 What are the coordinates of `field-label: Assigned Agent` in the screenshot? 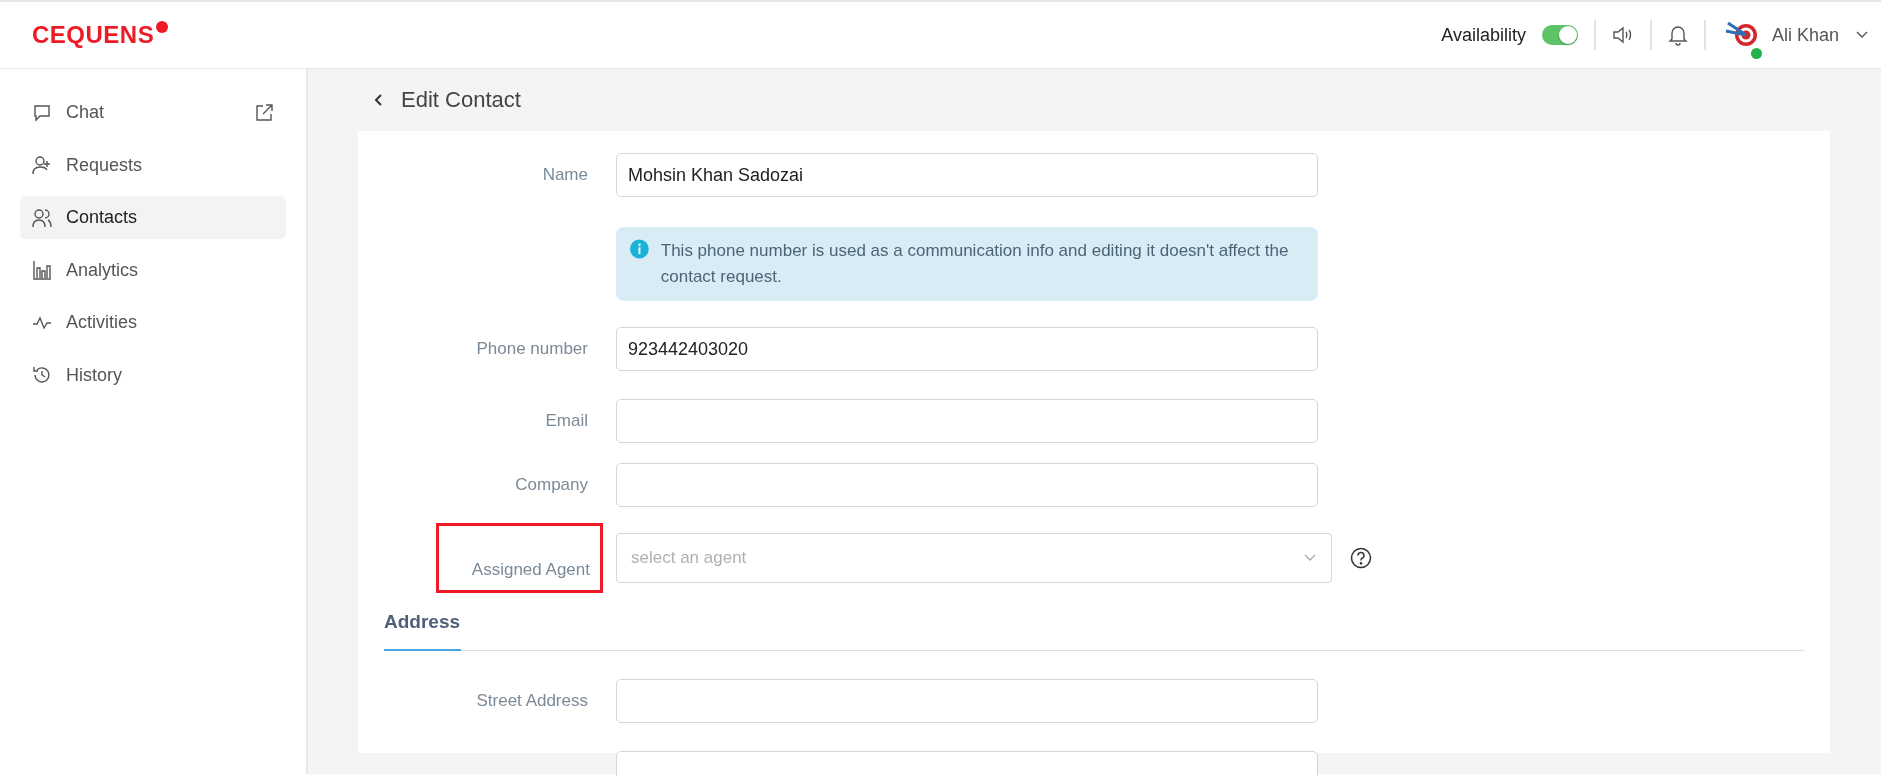 It's located at (530, 570).